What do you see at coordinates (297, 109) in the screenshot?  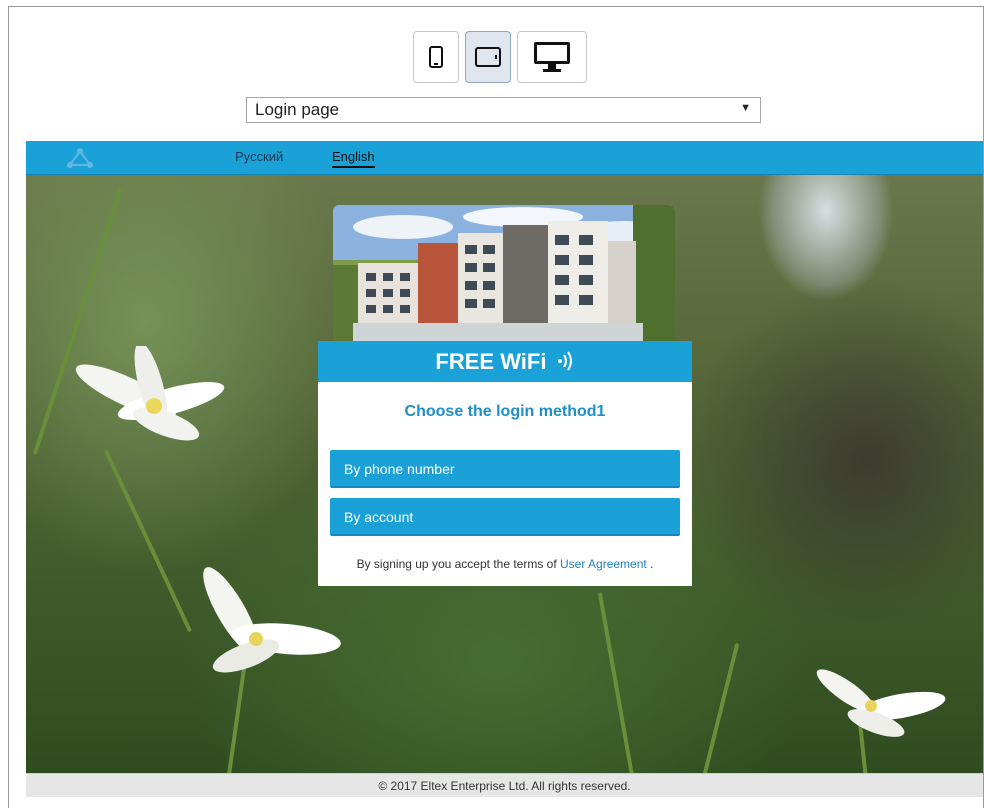 I see `page-select-value: Login page` at bounding box center [297, 109].